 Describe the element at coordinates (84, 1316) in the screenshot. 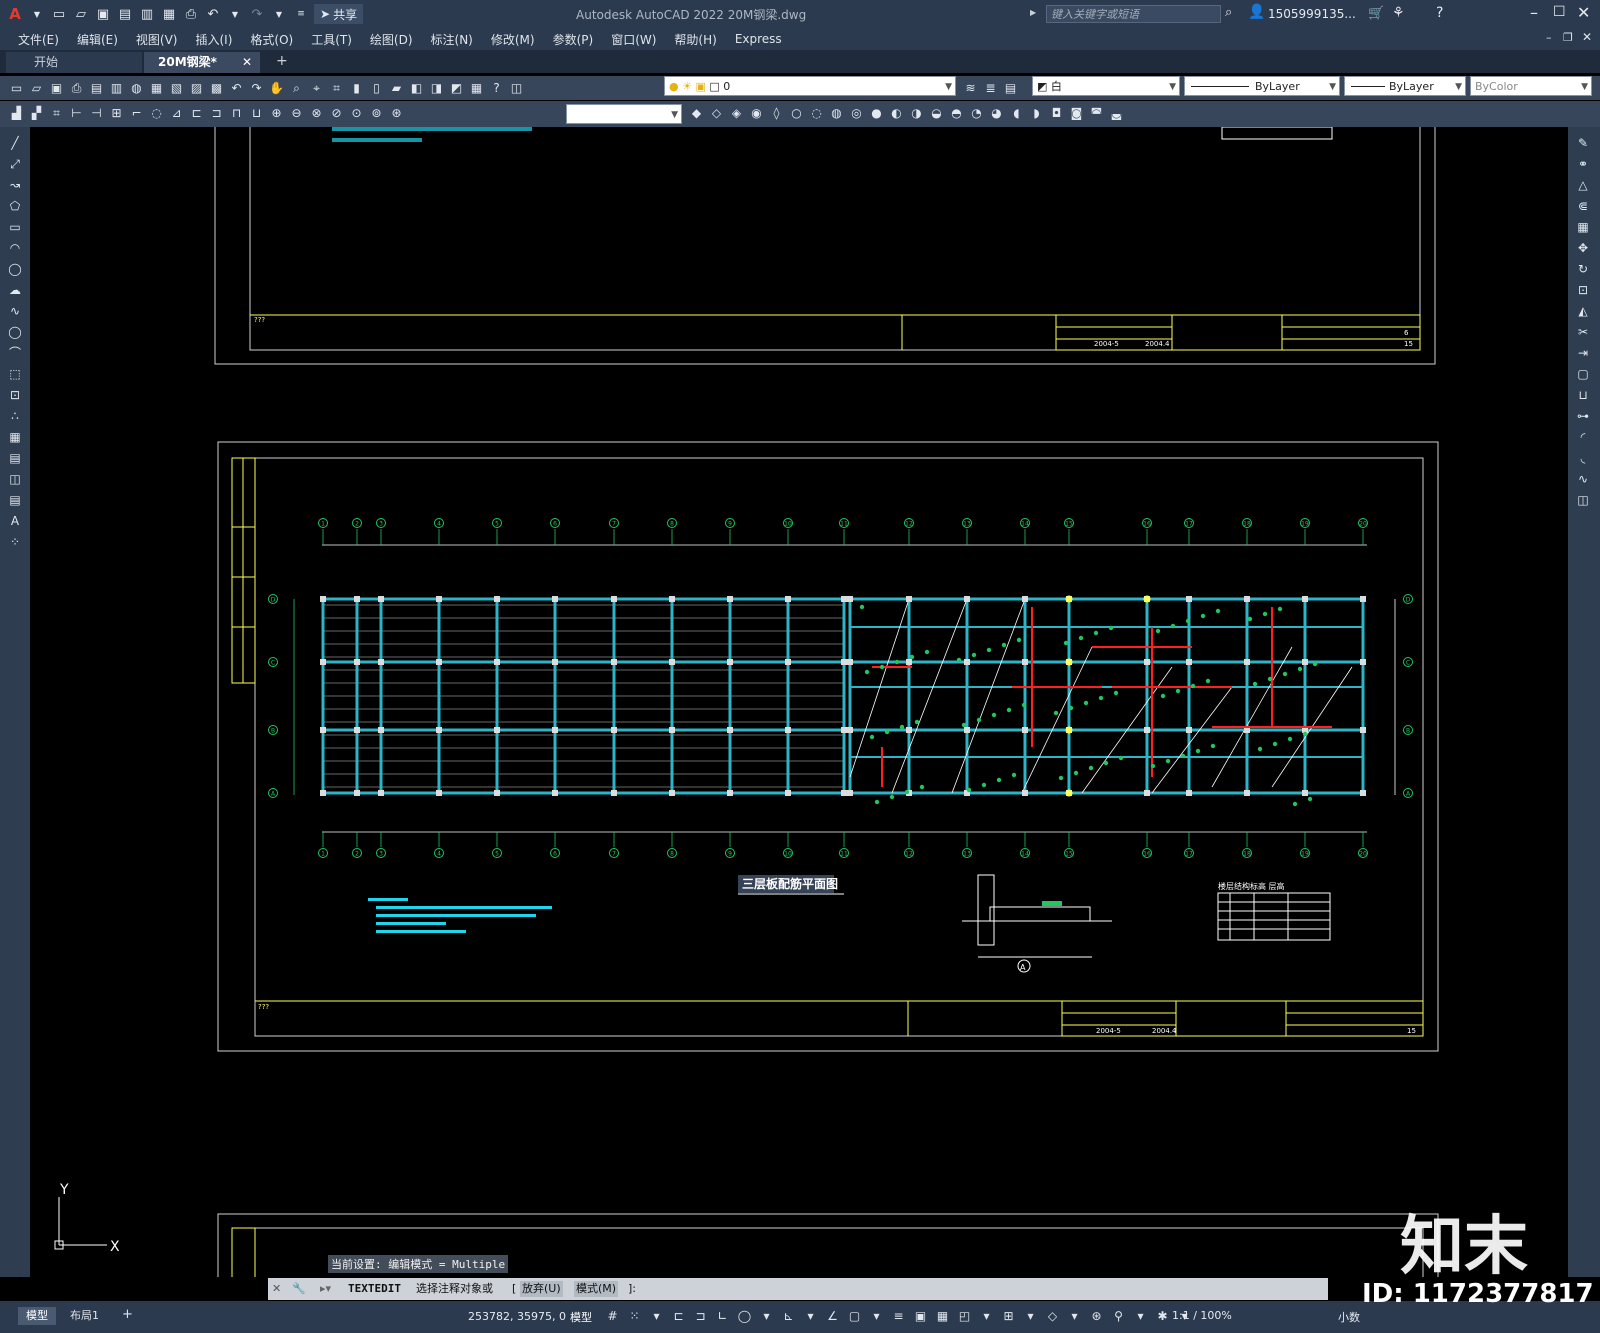

I see `tab-layout1: 布局1` at that location.